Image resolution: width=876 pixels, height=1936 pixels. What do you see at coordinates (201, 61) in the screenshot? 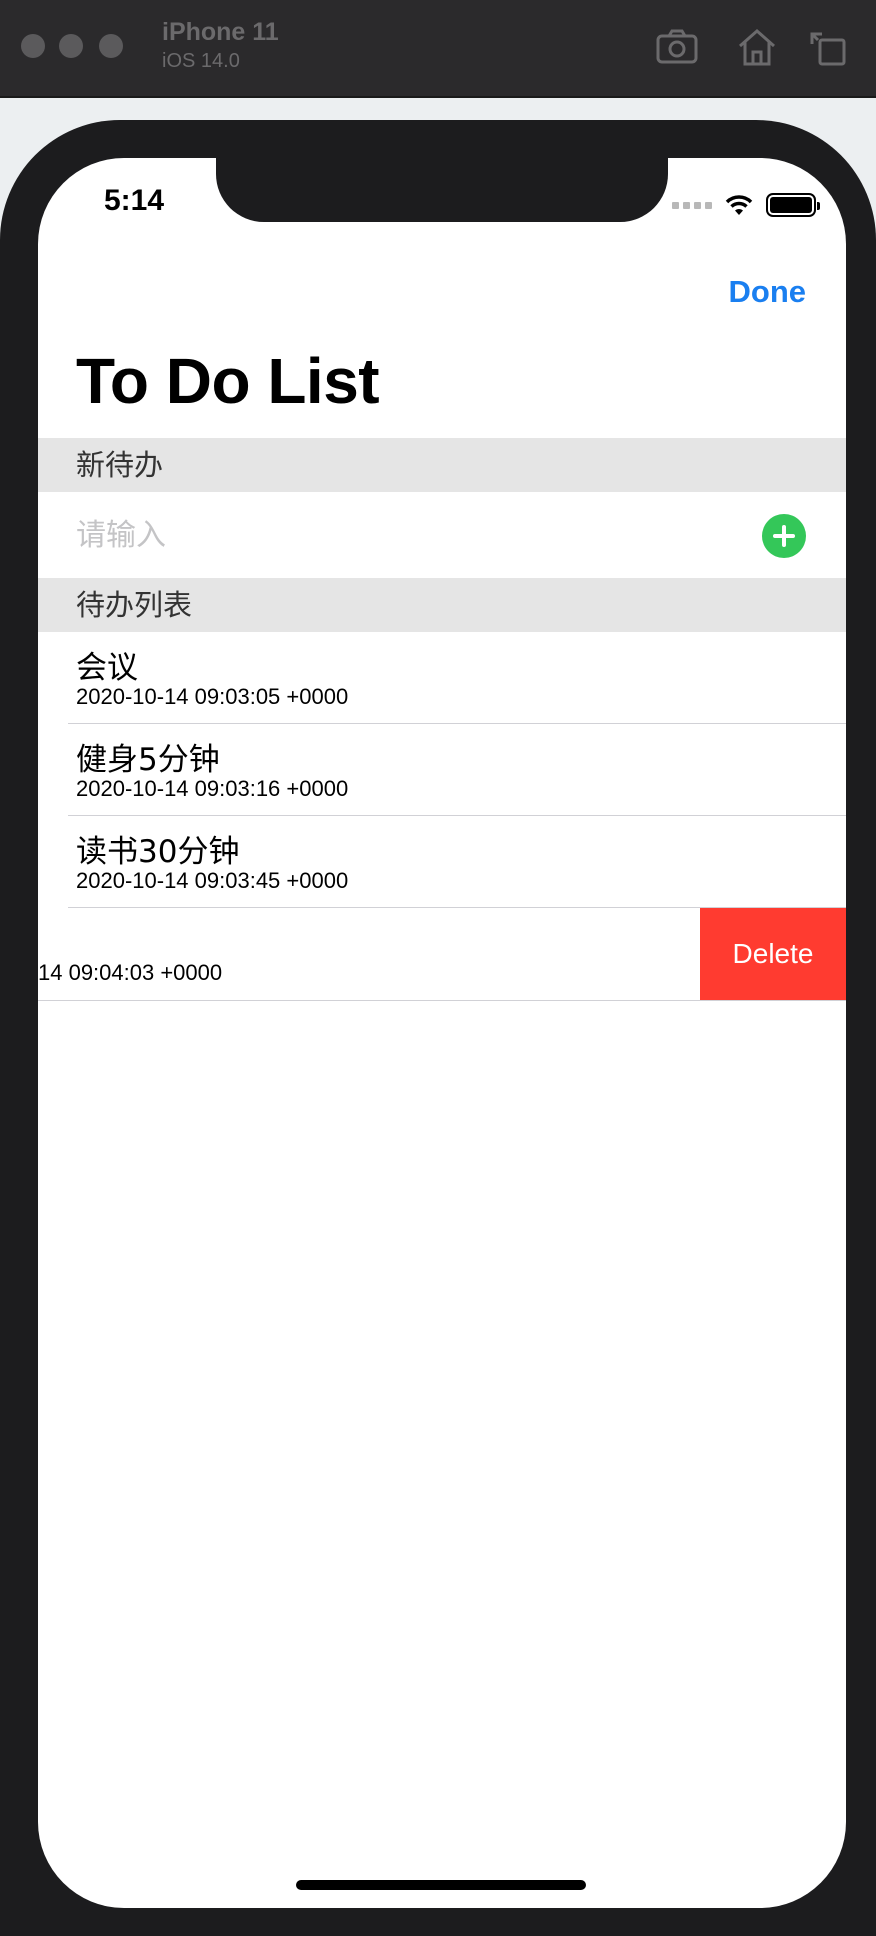
I see `simulator-os-version: iOS 14.0` at bounding box center [201, 61].